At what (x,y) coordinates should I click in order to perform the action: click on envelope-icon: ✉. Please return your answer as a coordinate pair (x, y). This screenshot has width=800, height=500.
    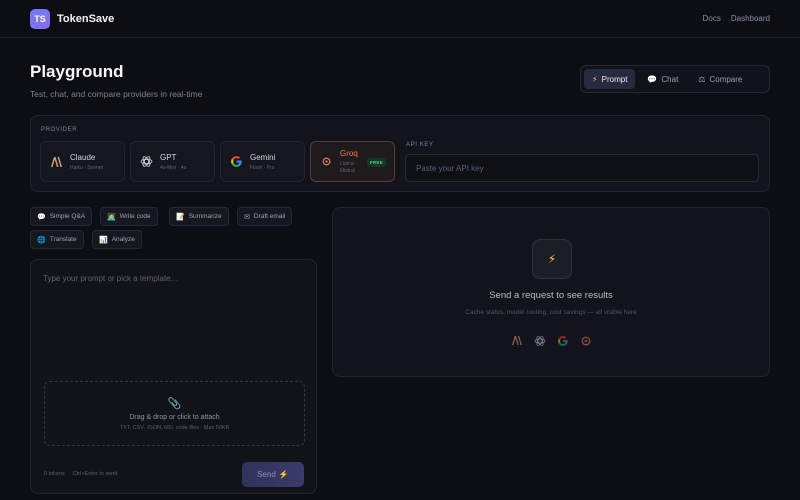
    Looking at the image, I should click on (247, 217).